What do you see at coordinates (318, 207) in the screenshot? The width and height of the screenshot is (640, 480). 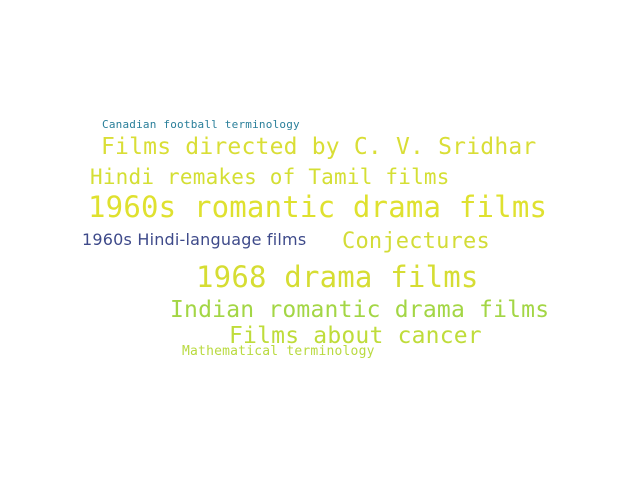 I see `word-1960s-romantic-drama-films: 1960s romantic drama films` at bounding box center [318, 207].